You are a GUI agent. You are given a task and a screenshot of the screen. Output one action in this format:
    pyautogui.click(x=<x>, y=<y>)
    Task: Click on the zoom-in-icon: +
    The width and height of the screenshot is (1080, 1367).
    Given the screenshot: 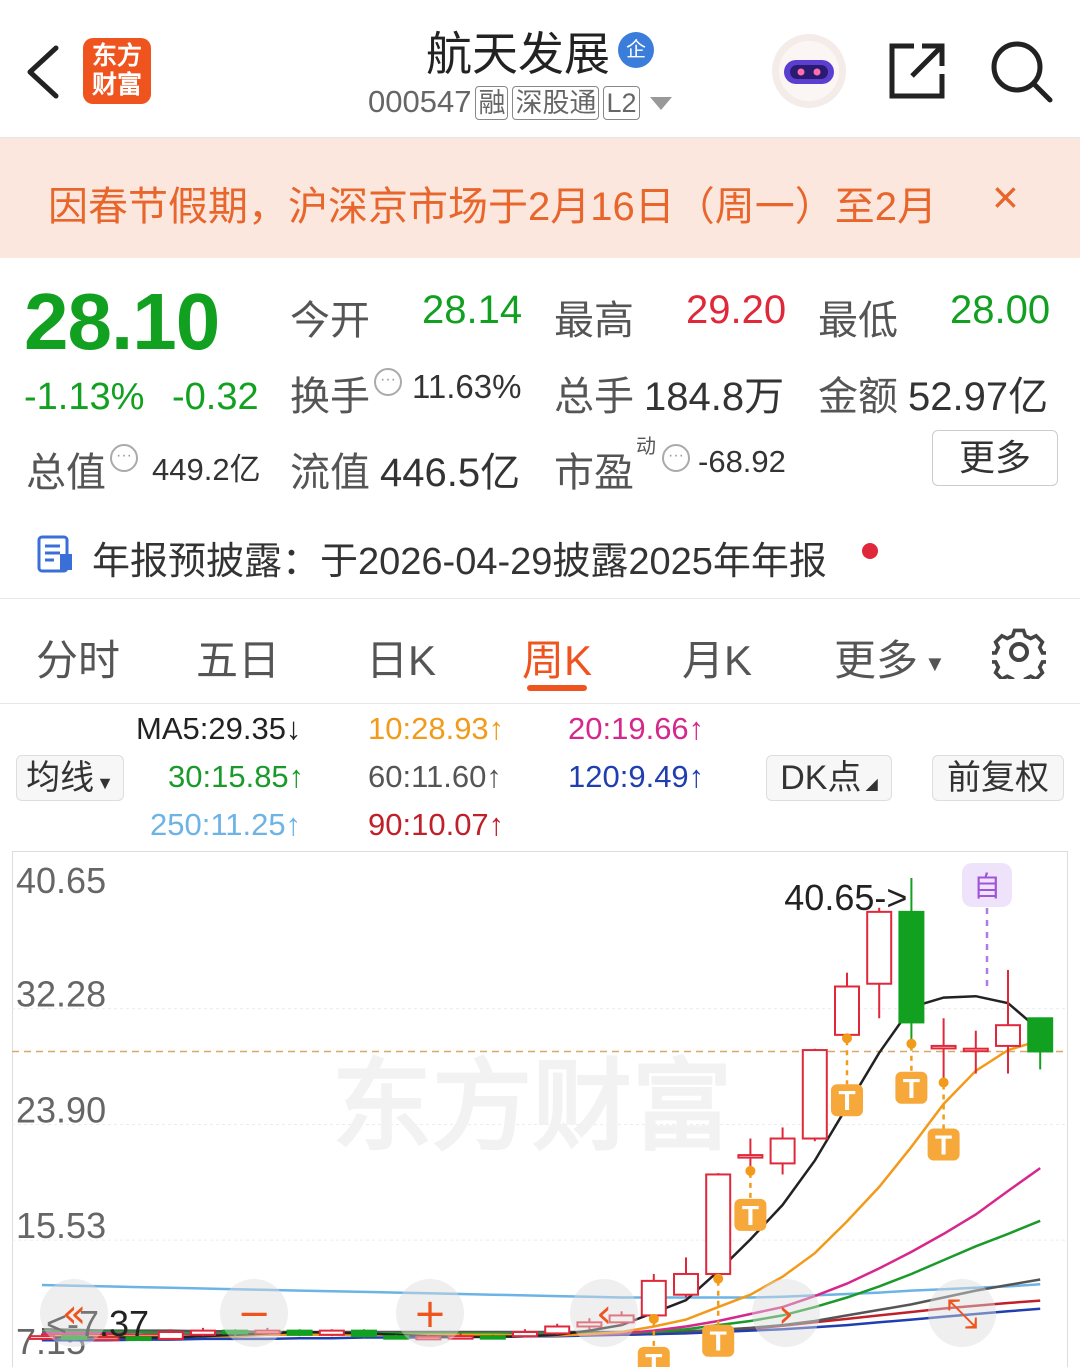 What is the action you would take?
    pyautogui.click(x=430, y=1314)
    